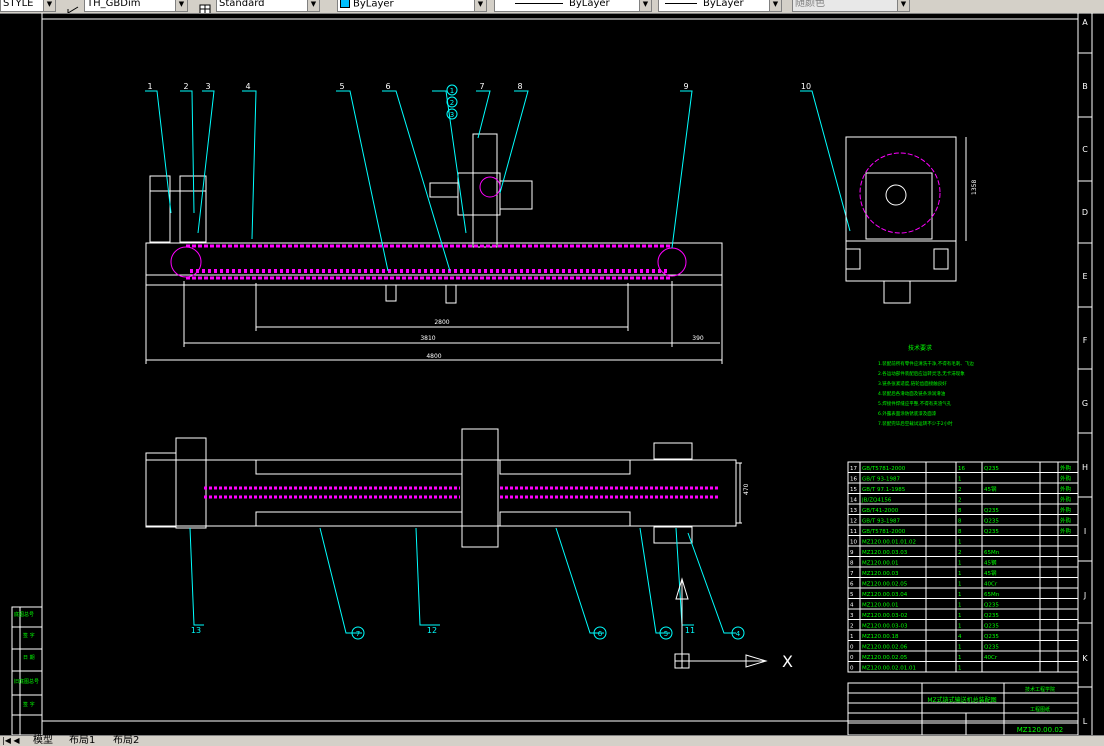 The image size is (1104, 746). I want to click on elev-callout-9: 9, so click(685, 86).